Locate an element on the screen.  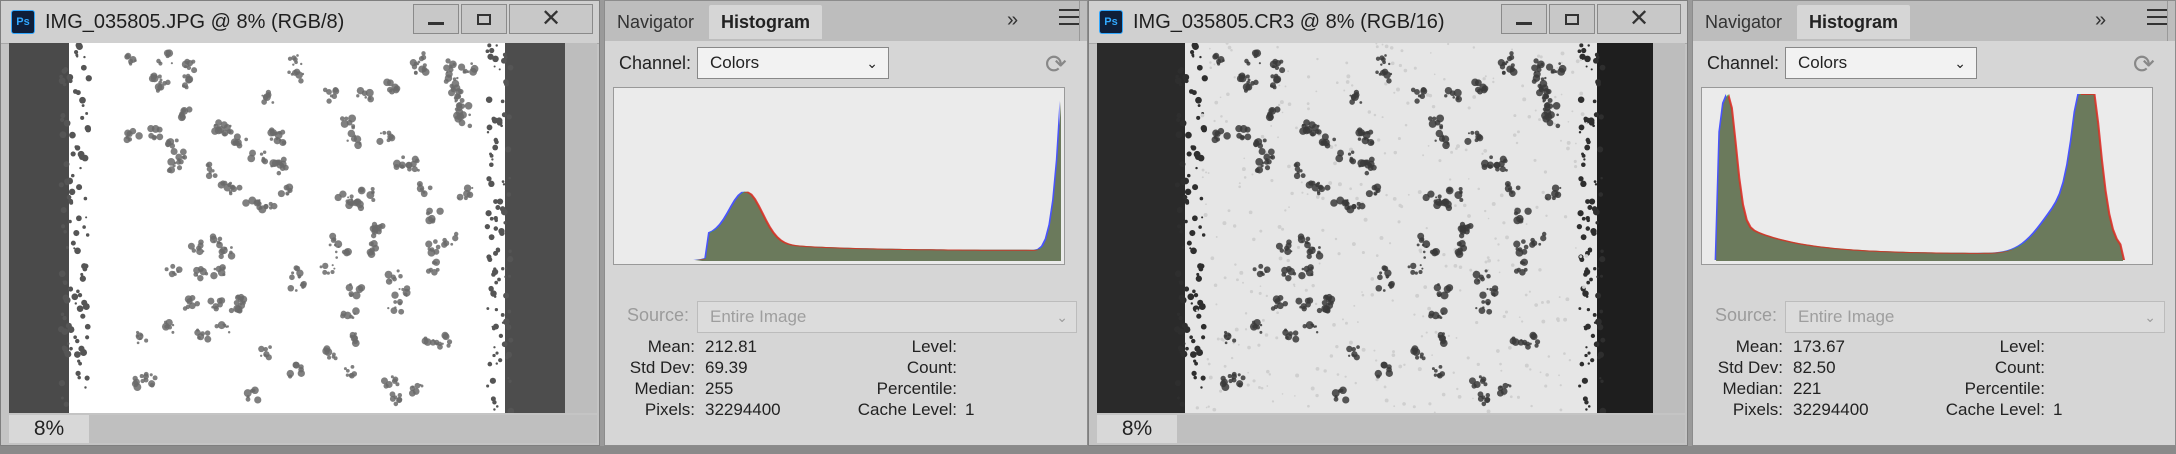
document-title: IMG_035805.CR3 @ 8% (RGB/16) is located at coordinates (1289, 22).